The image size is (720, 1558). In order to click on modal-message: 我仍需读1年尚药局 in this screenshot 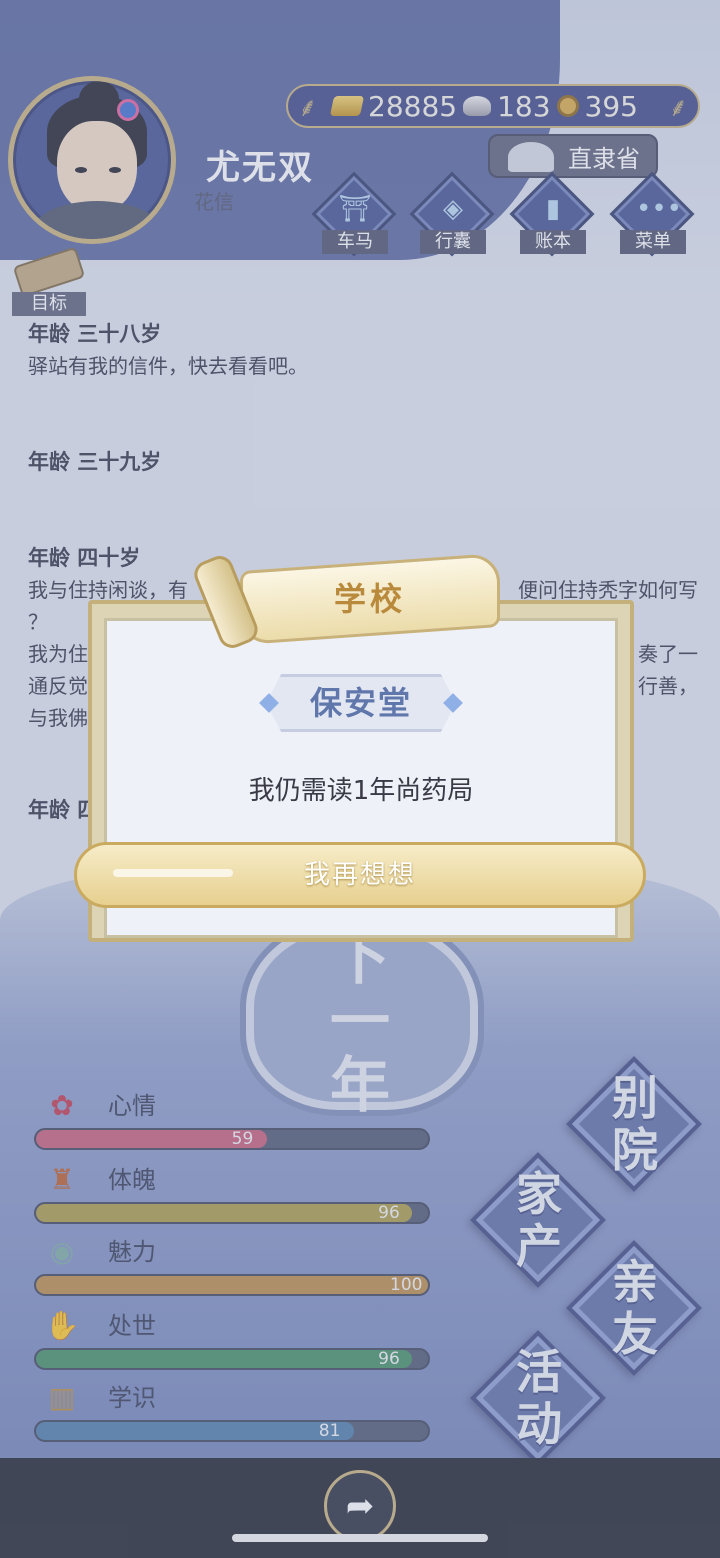, I will do `click(361, 791)`.